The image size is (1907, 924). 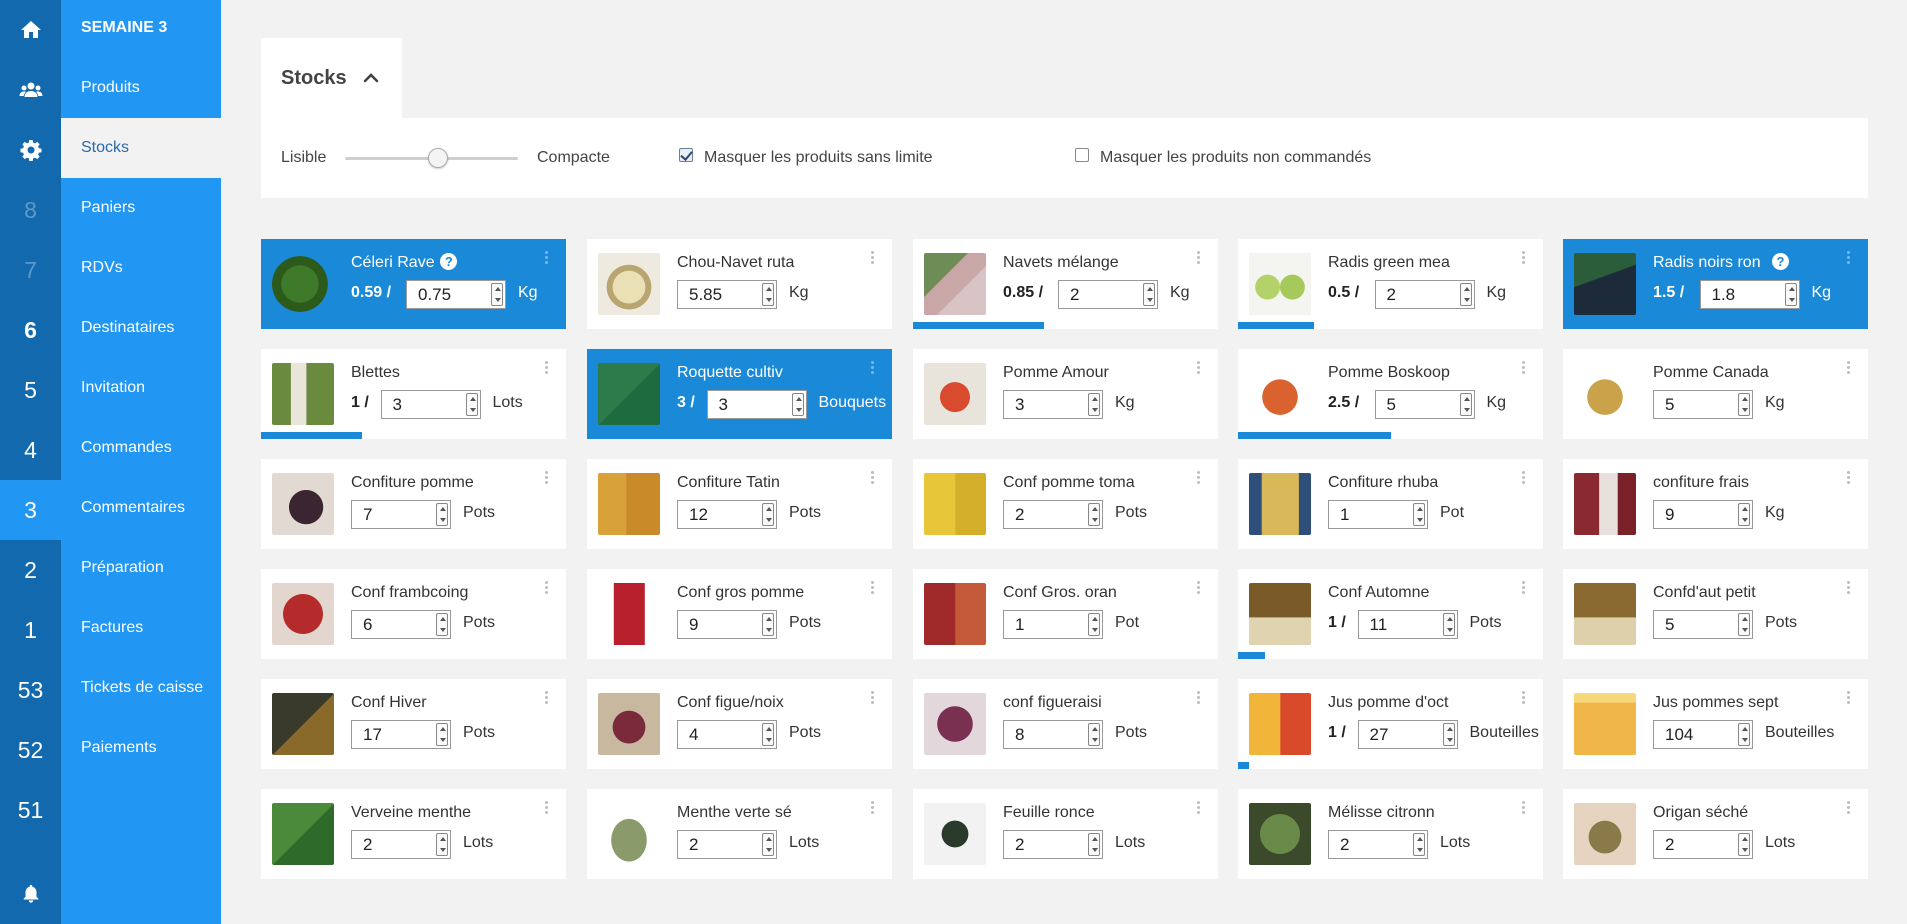 I want to click on hide-unordered-checkbox, so click(x=1082, y=155).